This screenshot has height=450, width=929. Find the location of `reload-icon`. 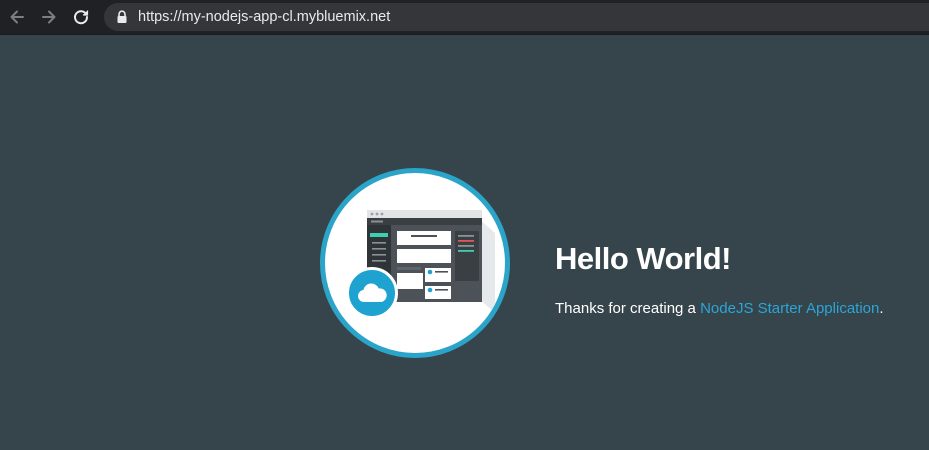

reload-icon is located at coordinates (81, 17).